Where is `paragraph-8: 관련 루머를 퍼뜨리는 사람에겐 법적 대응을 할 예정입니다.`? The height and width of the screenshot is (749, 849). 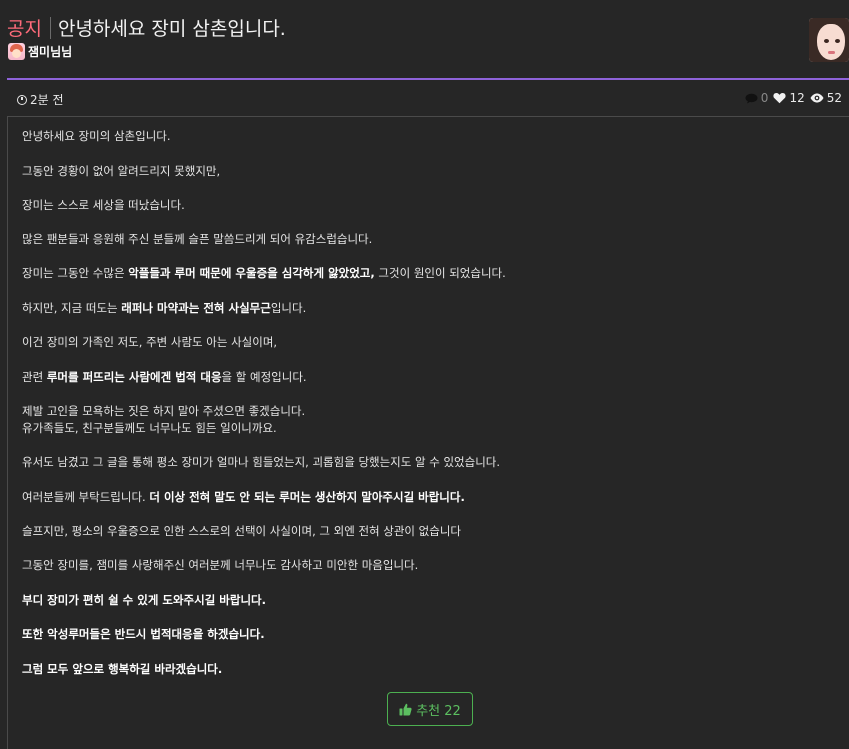
paragraph-8: 관련 루머를 퍼뜨리는 사람에겐 법적 대응을 할 예정입니다. is located at coordinates (164, 377).